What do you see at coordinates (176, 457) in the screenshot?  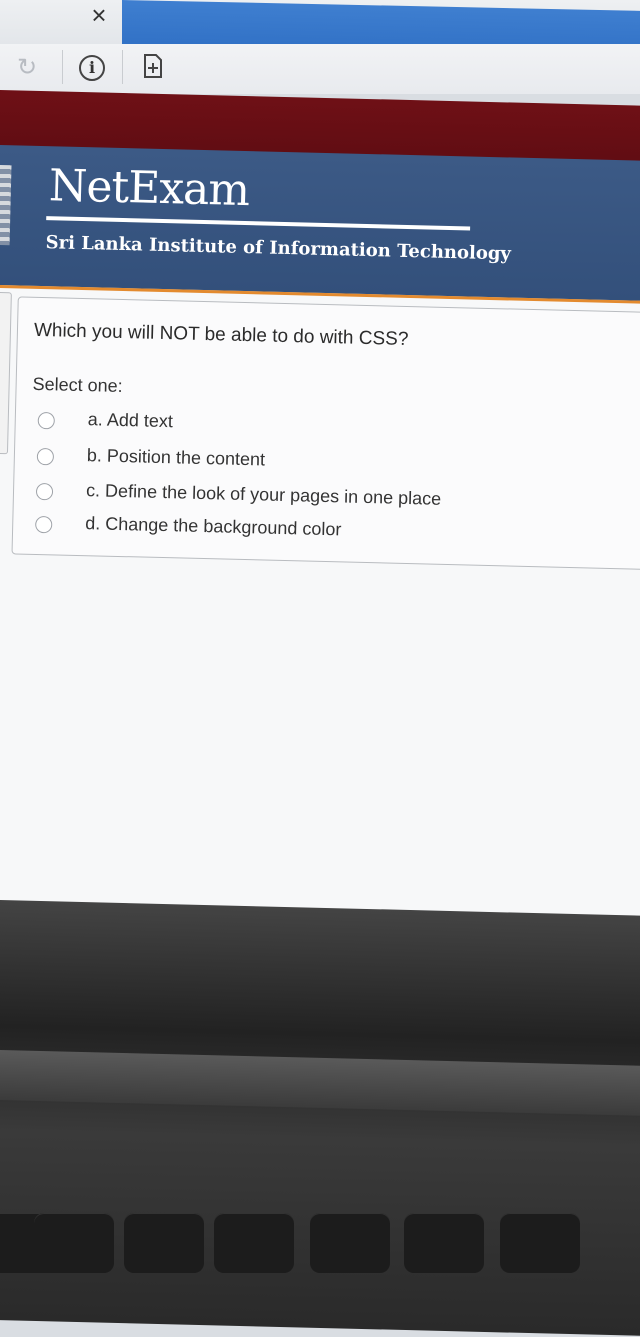 I see `answer-option-label: b. Position the content` at bounding box center [176, 457].